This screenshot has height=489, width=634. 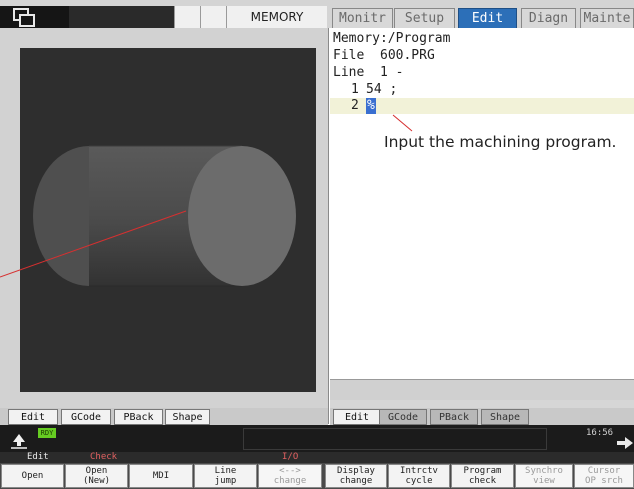 I want to click on softkey-interactive-cycle: Intrctv cycle, so click(x=419, y=476).